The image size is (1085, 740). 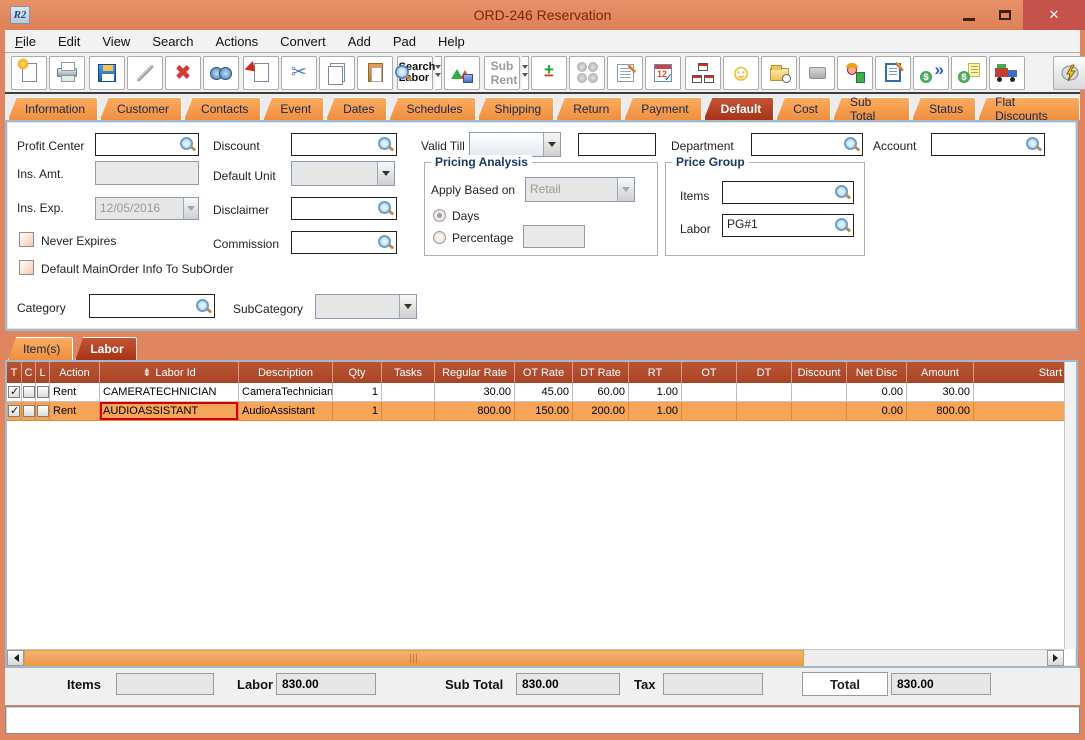 What do you see at coordinates (475, 392) in the screenshot?
I see `cell-regular-rate: 30.00` at bounding box center [475, 392].